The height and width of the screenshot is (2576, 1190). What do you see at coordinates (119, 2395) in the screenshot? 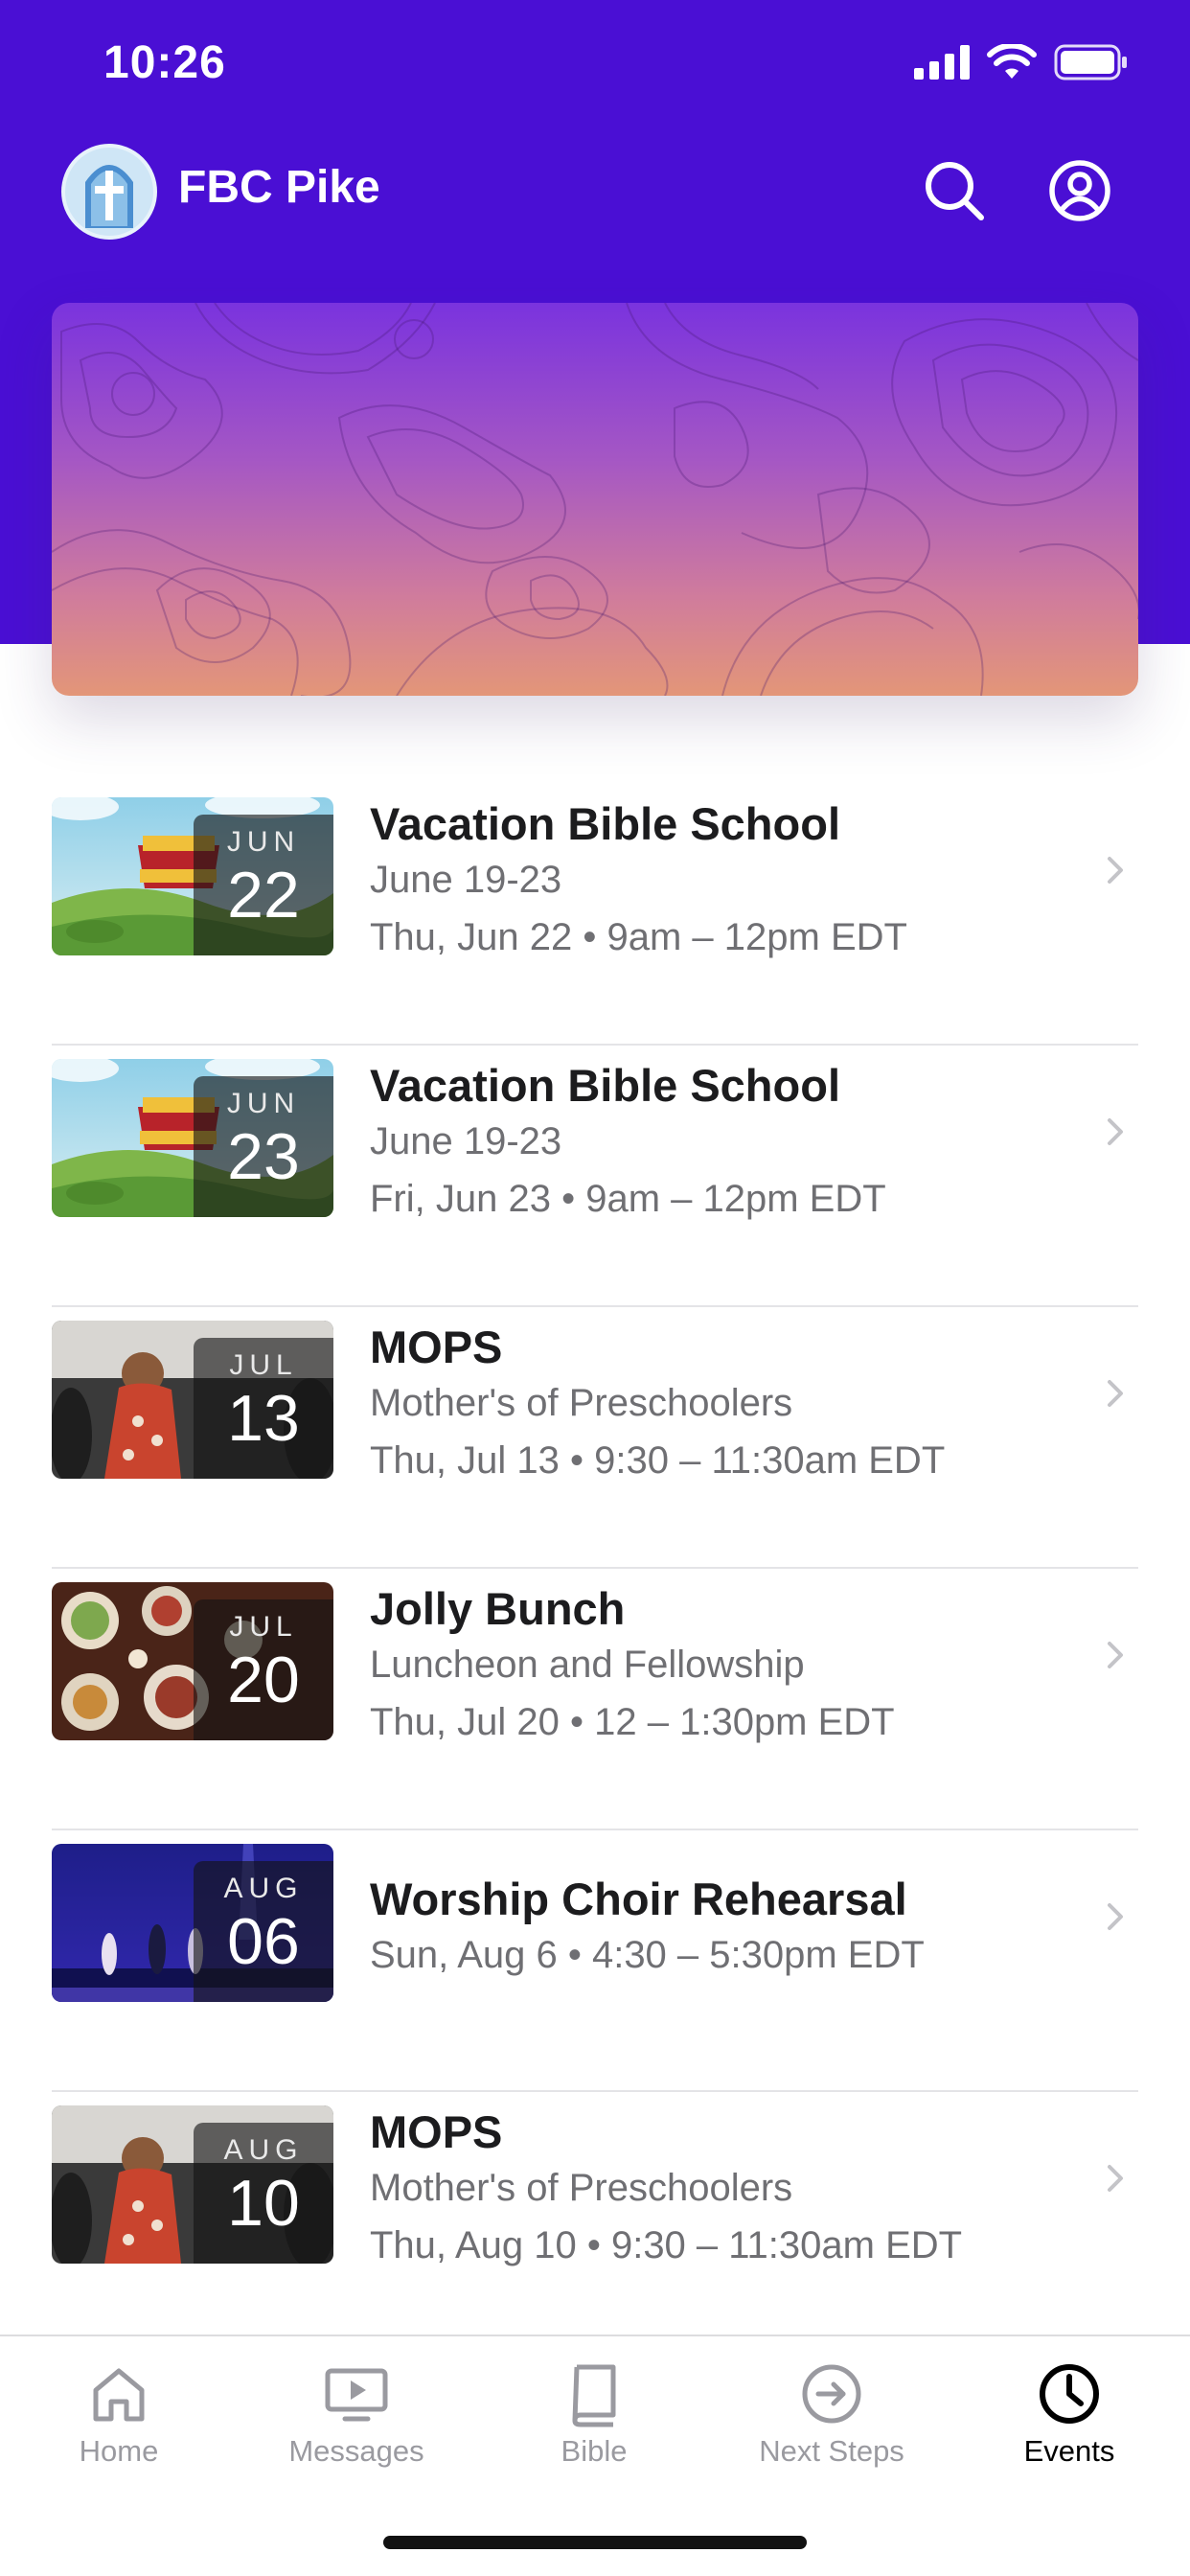
I see `home-icon` at bounding box center [119, 2395].